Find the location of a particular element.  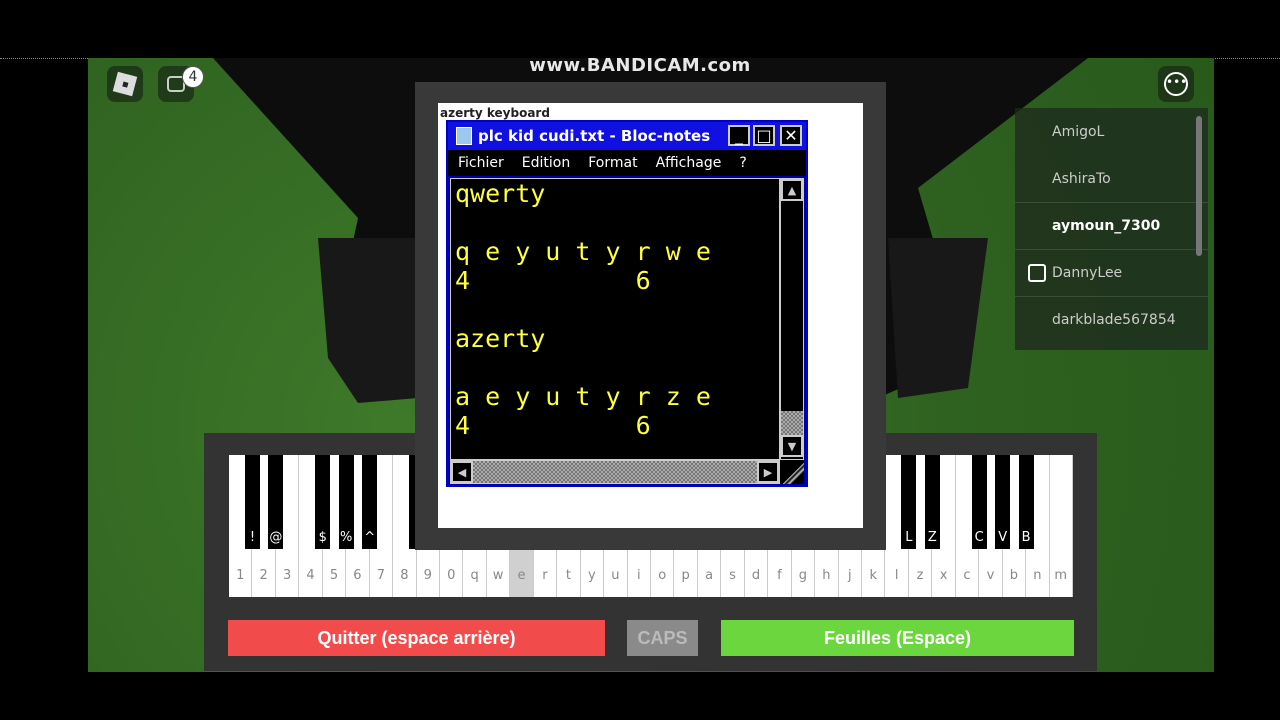

menu-format: Format is located at coordinates (612, 163).